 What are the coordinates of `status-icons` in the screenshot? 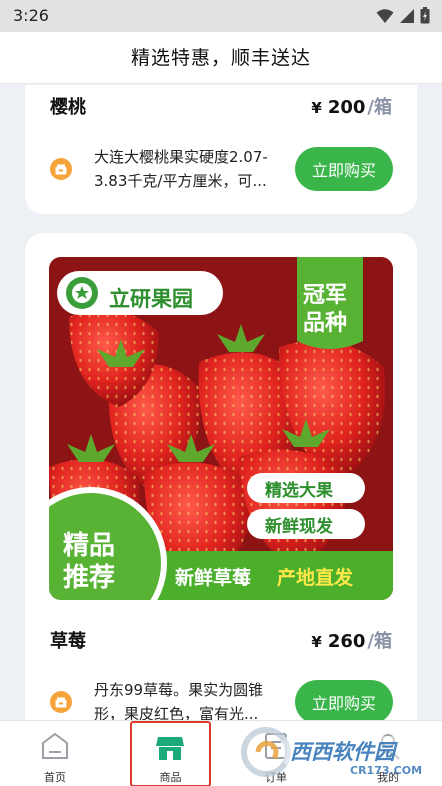 It's located at (403, 15).